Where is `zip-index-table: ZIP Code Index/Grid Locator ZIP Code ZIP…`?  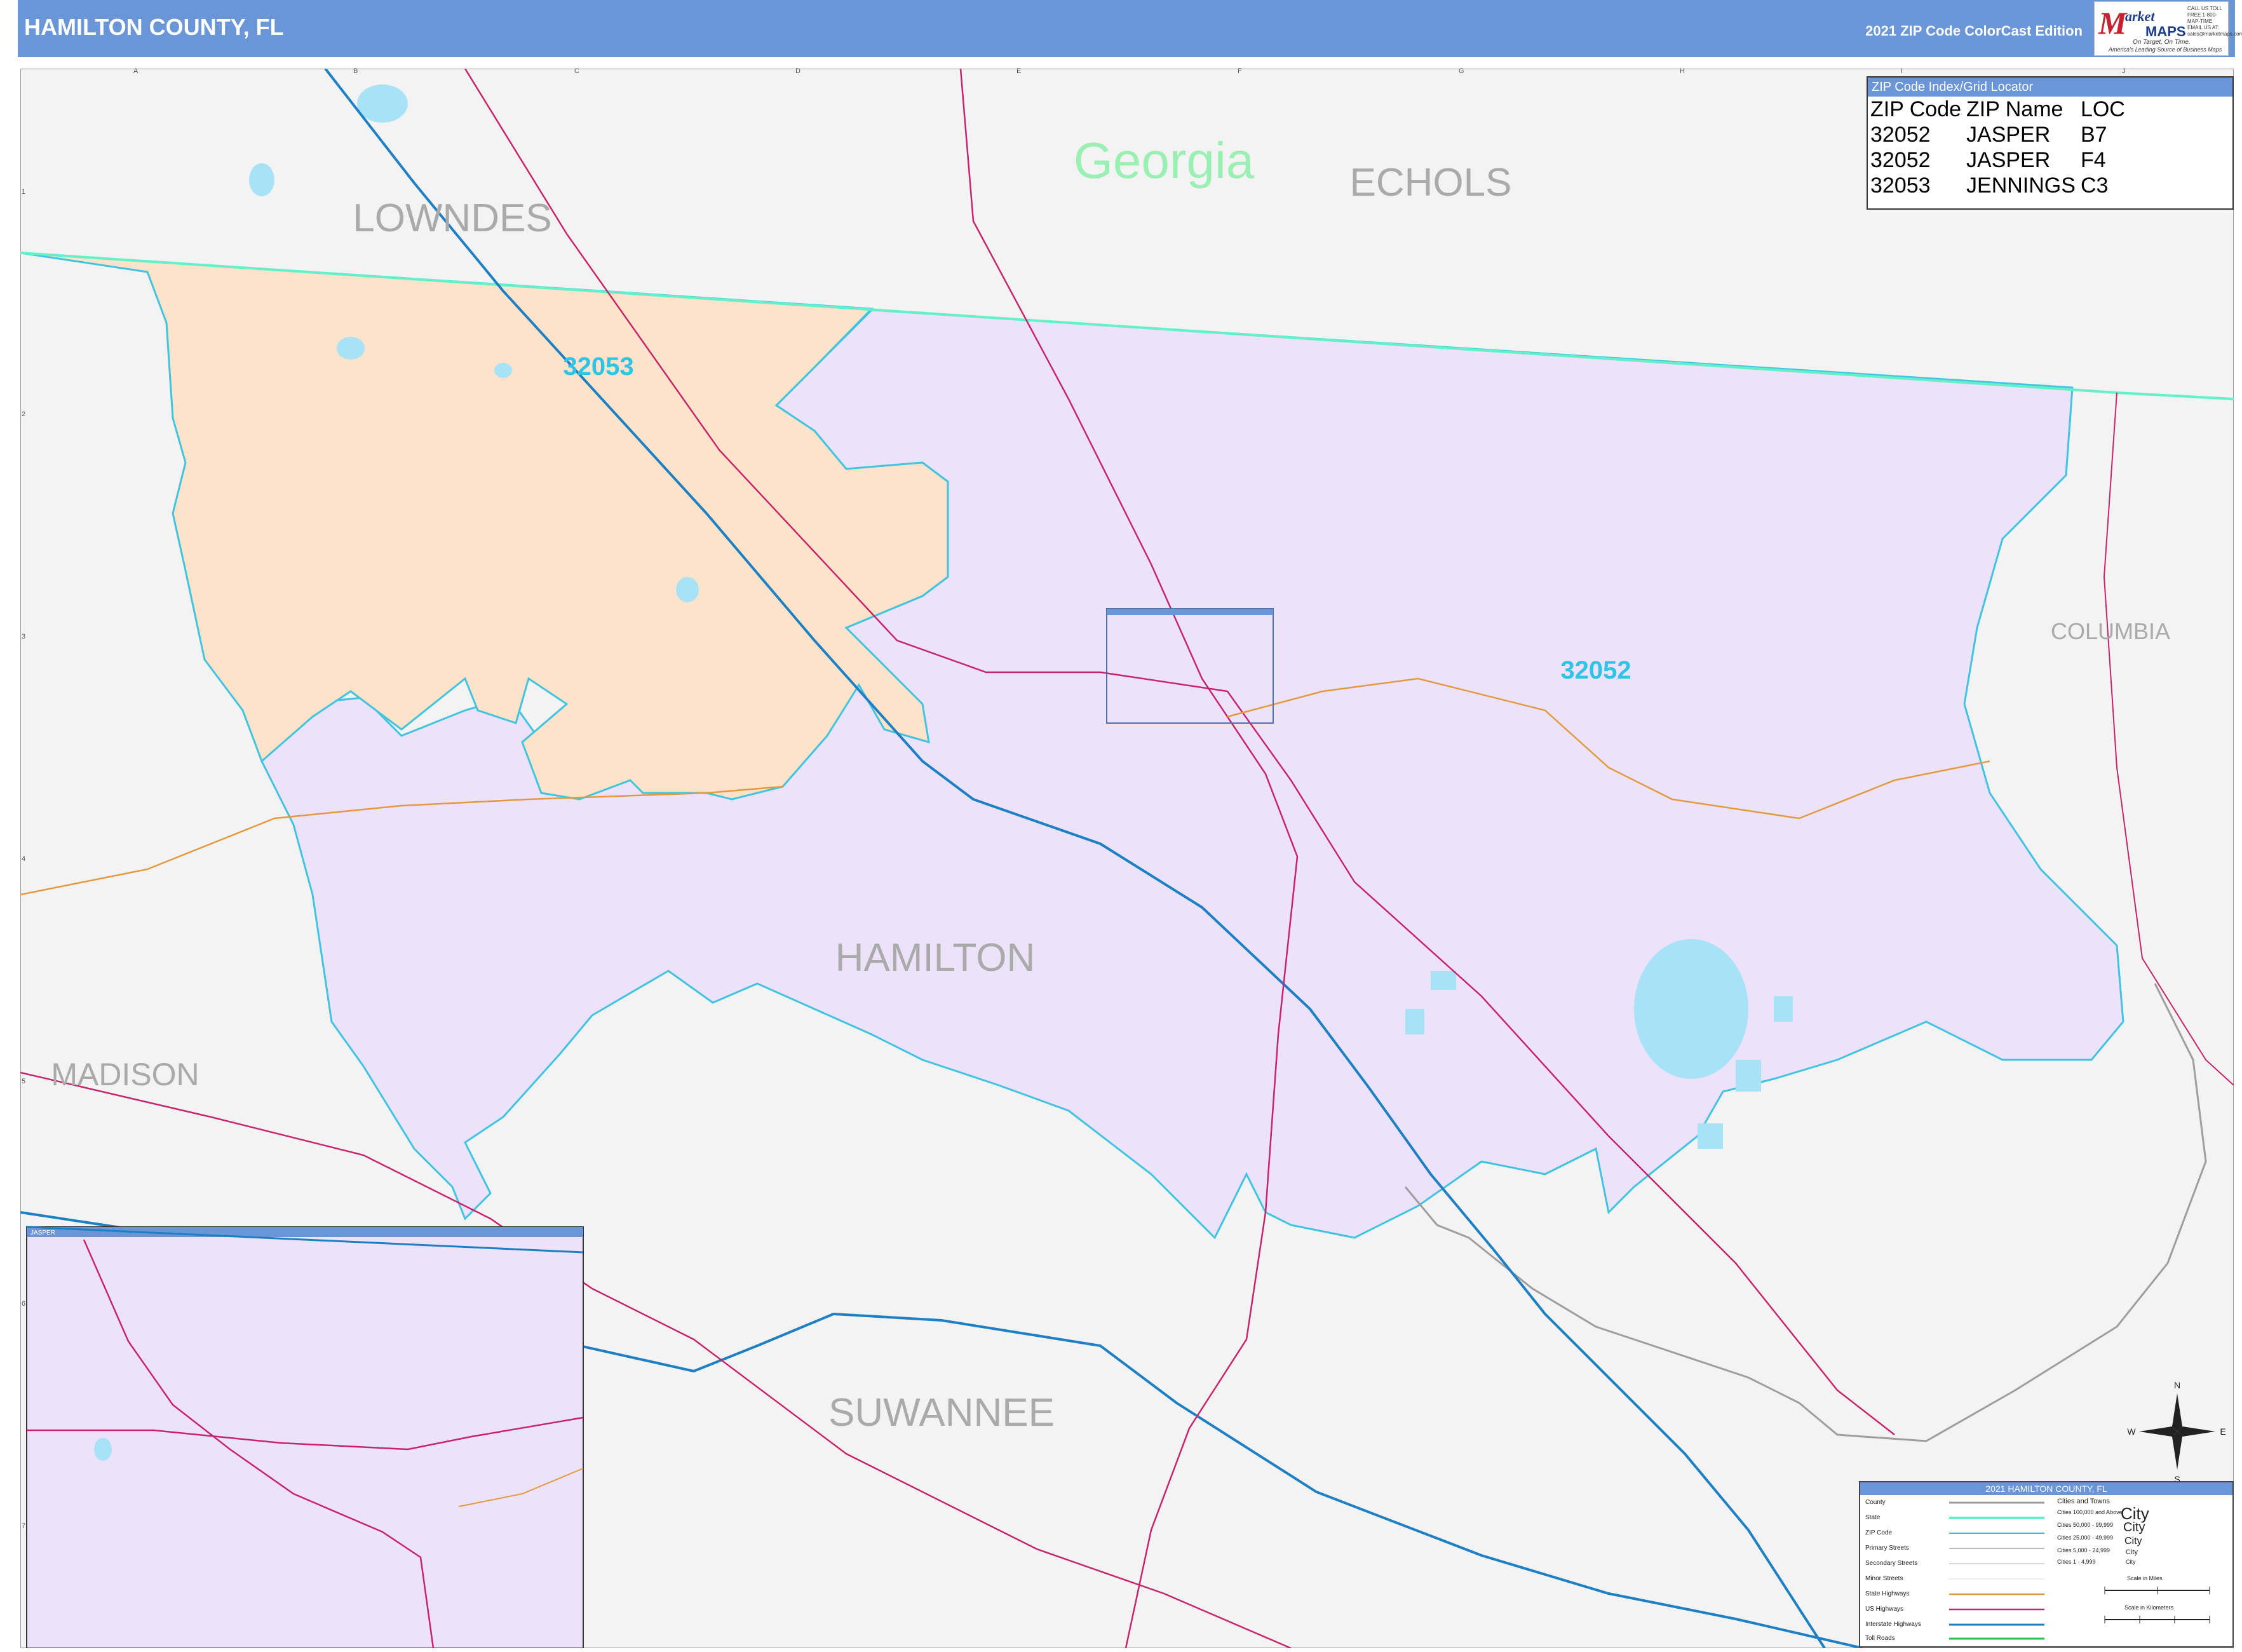 zip-index-table: ZIP Code Index/Grid Locator ZIP Code ZIP… is located at coordinates (2050, 143).